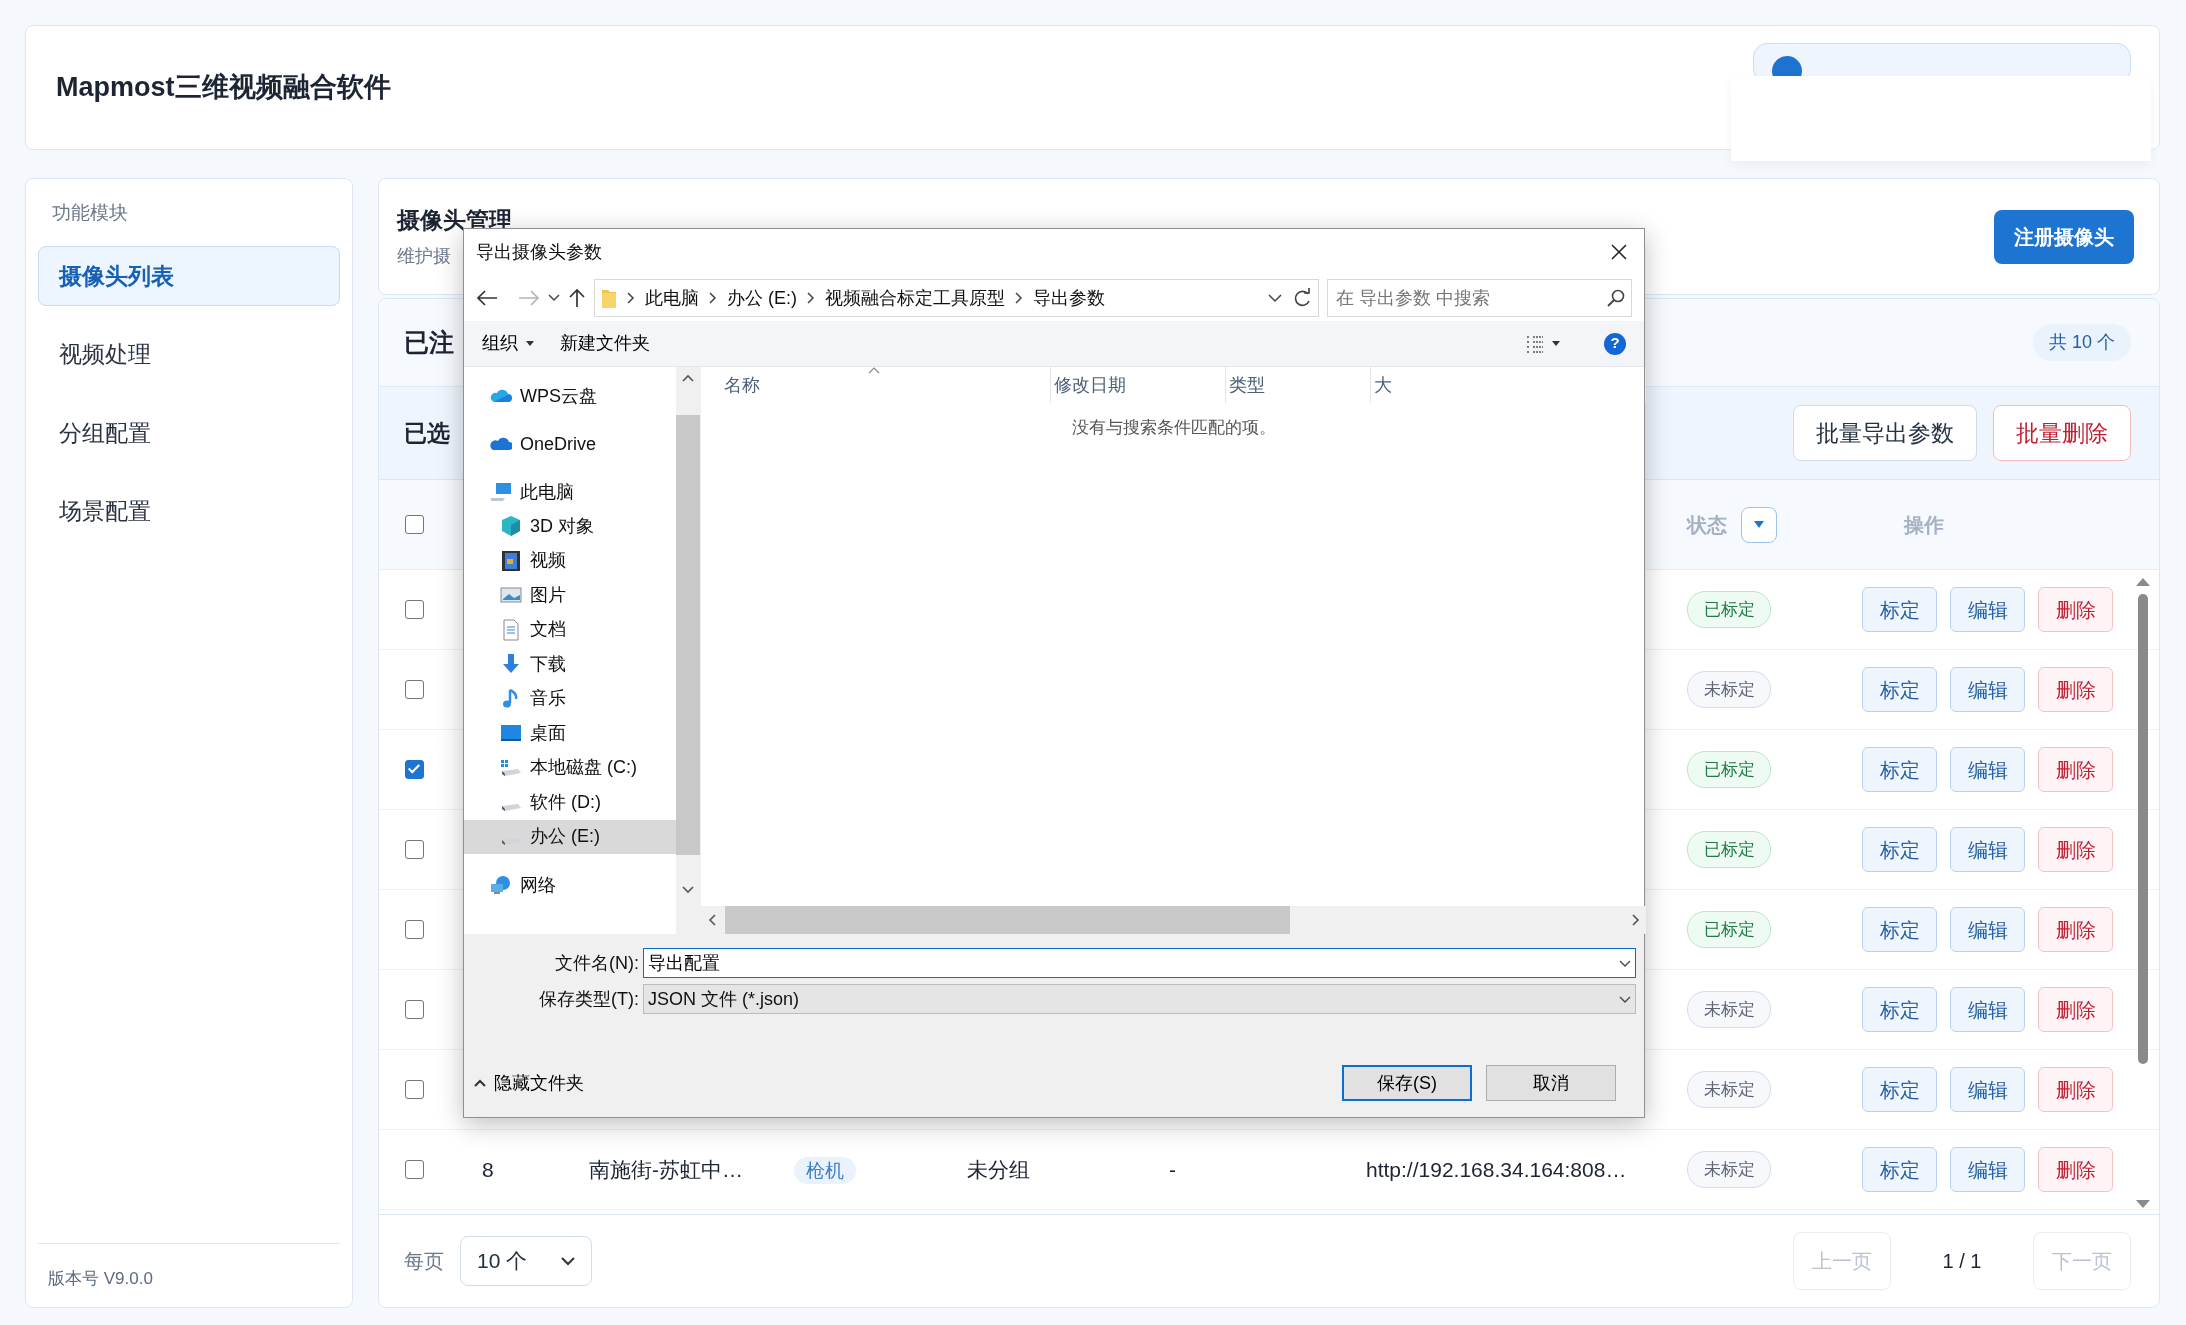  Describe the element at coordinates (570, 444) in the screenshot. I see `tree-item: OneDrive` at that location.